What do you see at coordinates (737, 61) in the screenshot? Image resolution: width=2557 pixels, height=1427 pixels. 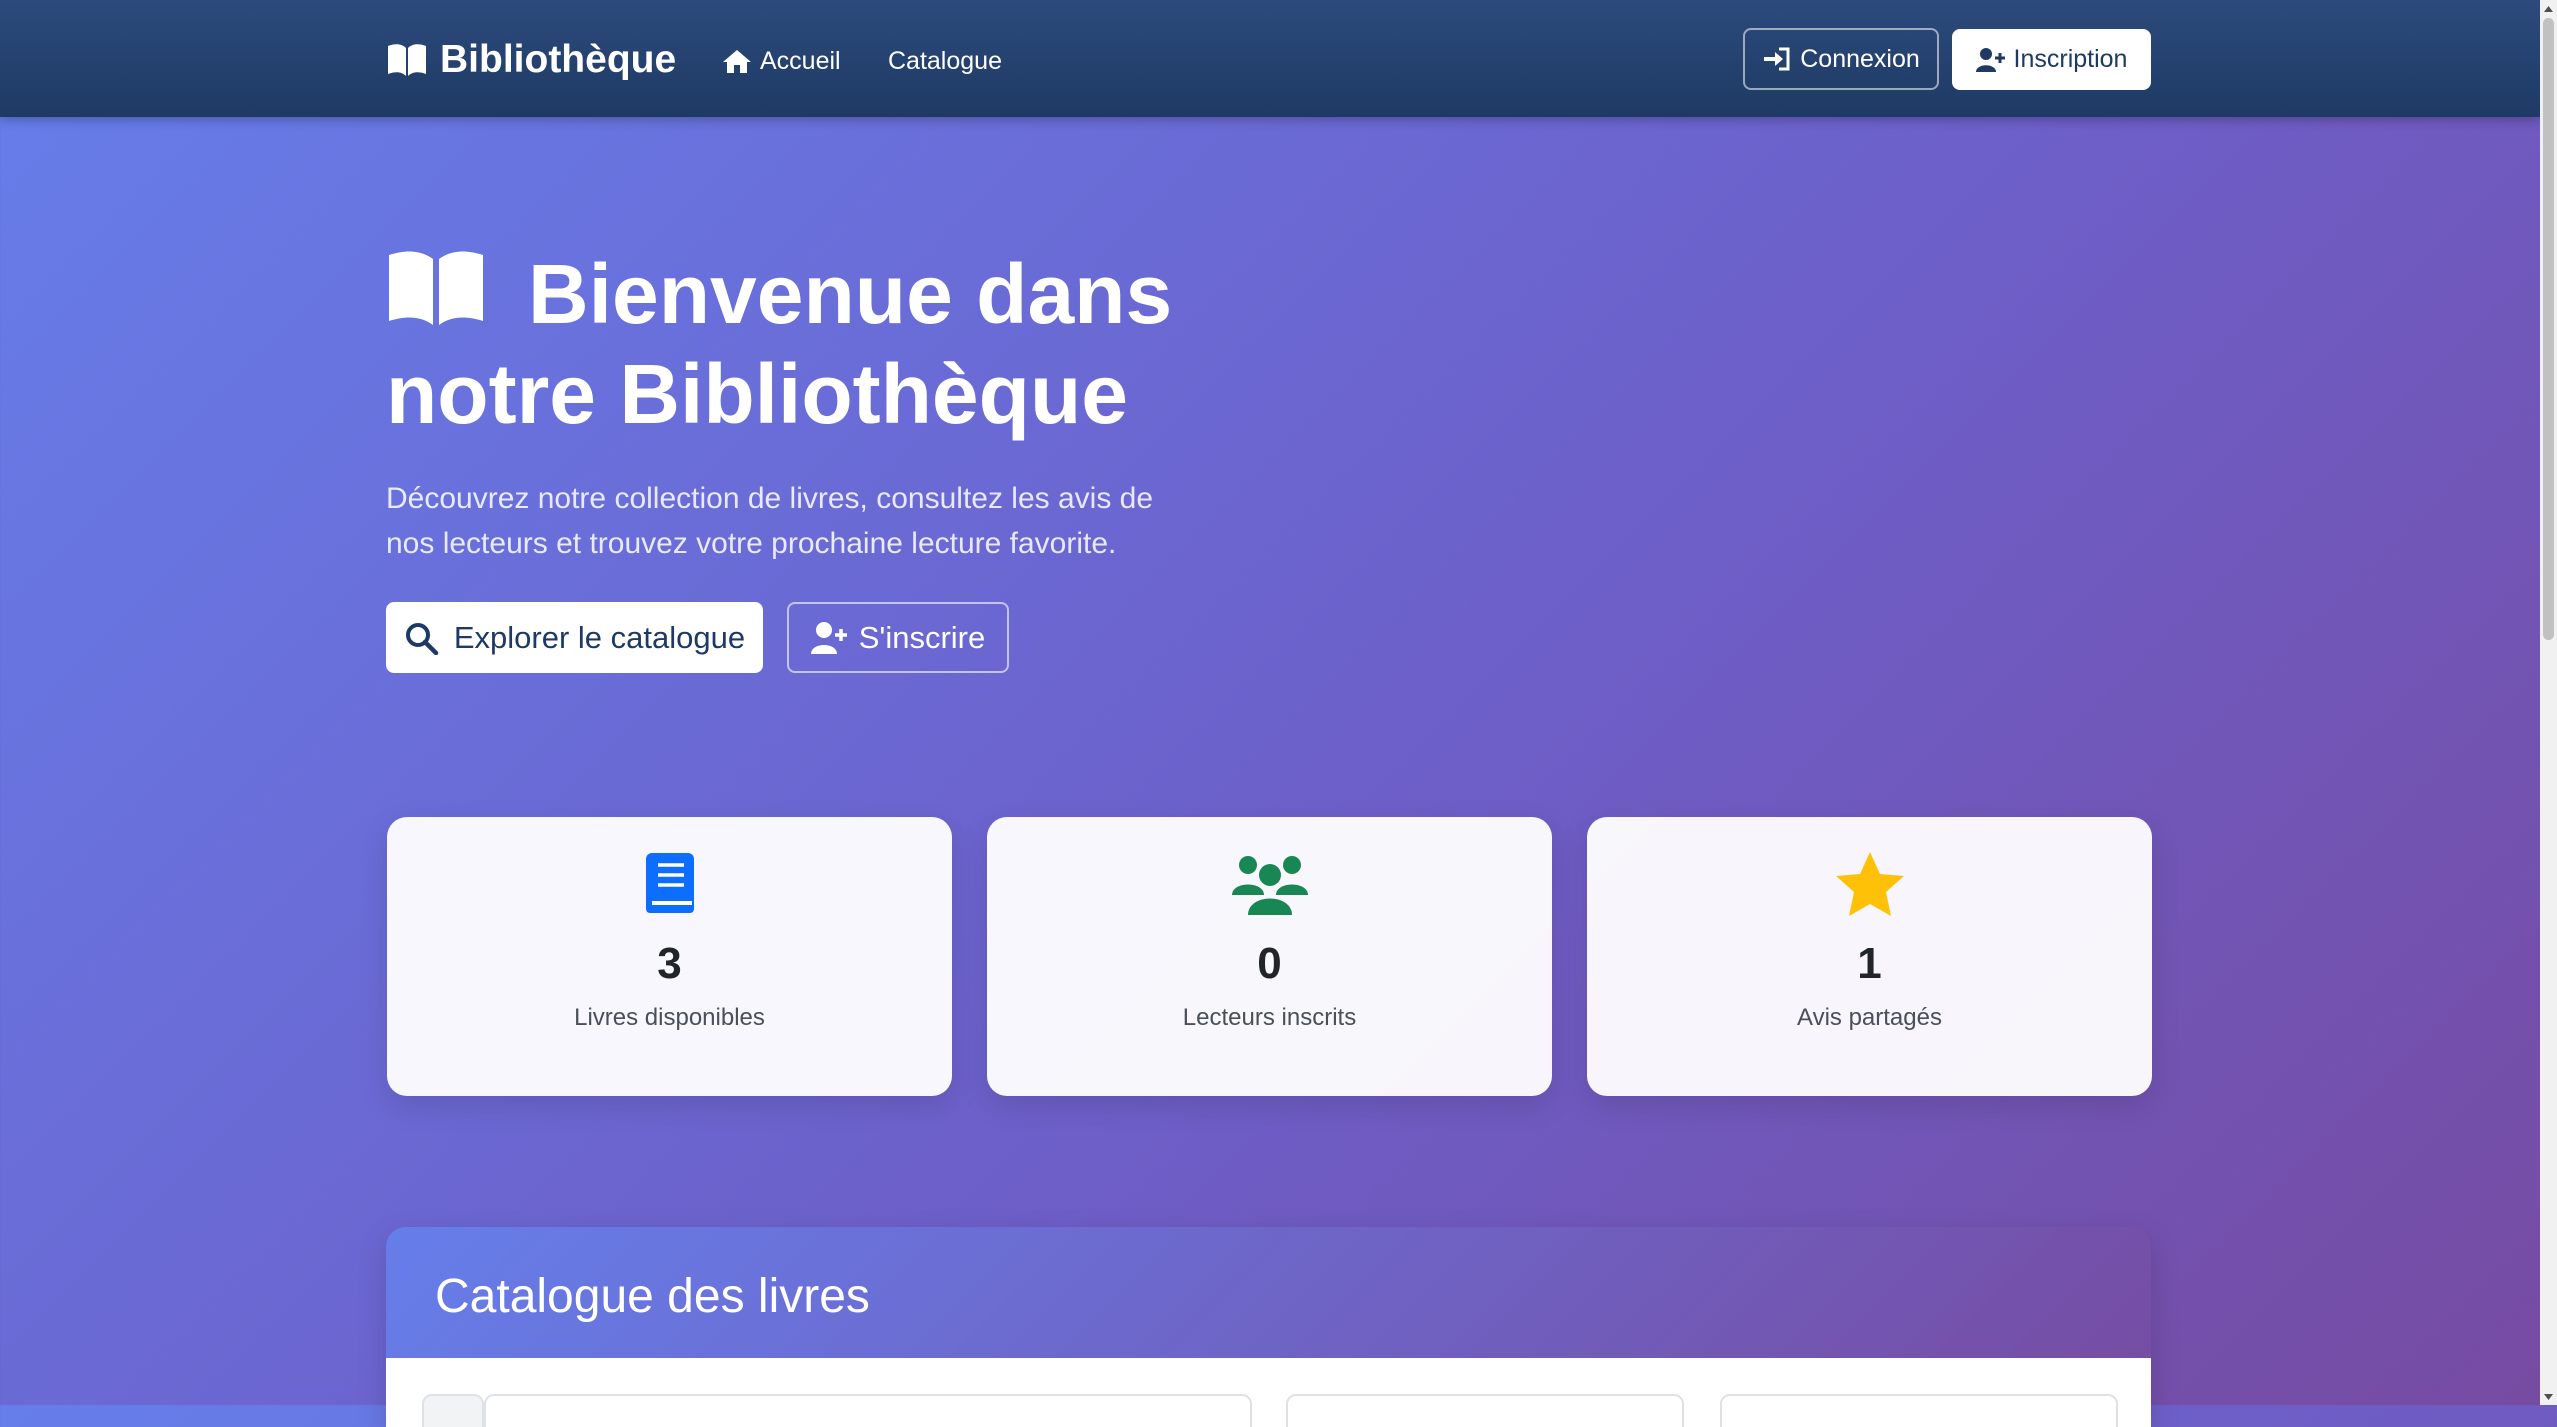 I see `home-icon` at bounding box center [737, 61].